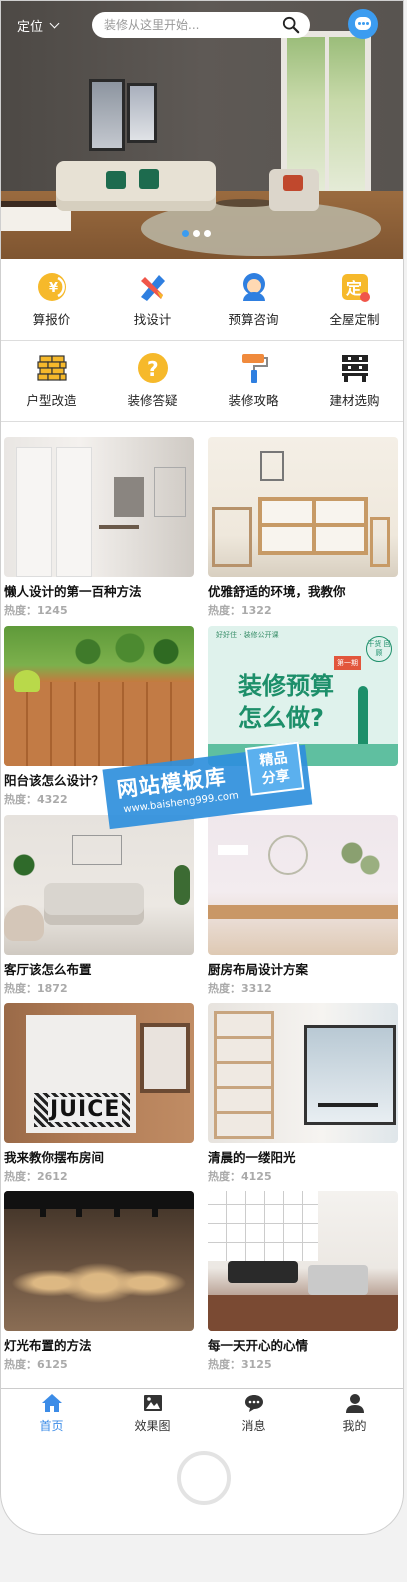  I want to click on article-card: 清晨的一缕阳光 热度：4125, so click(303, 1093).